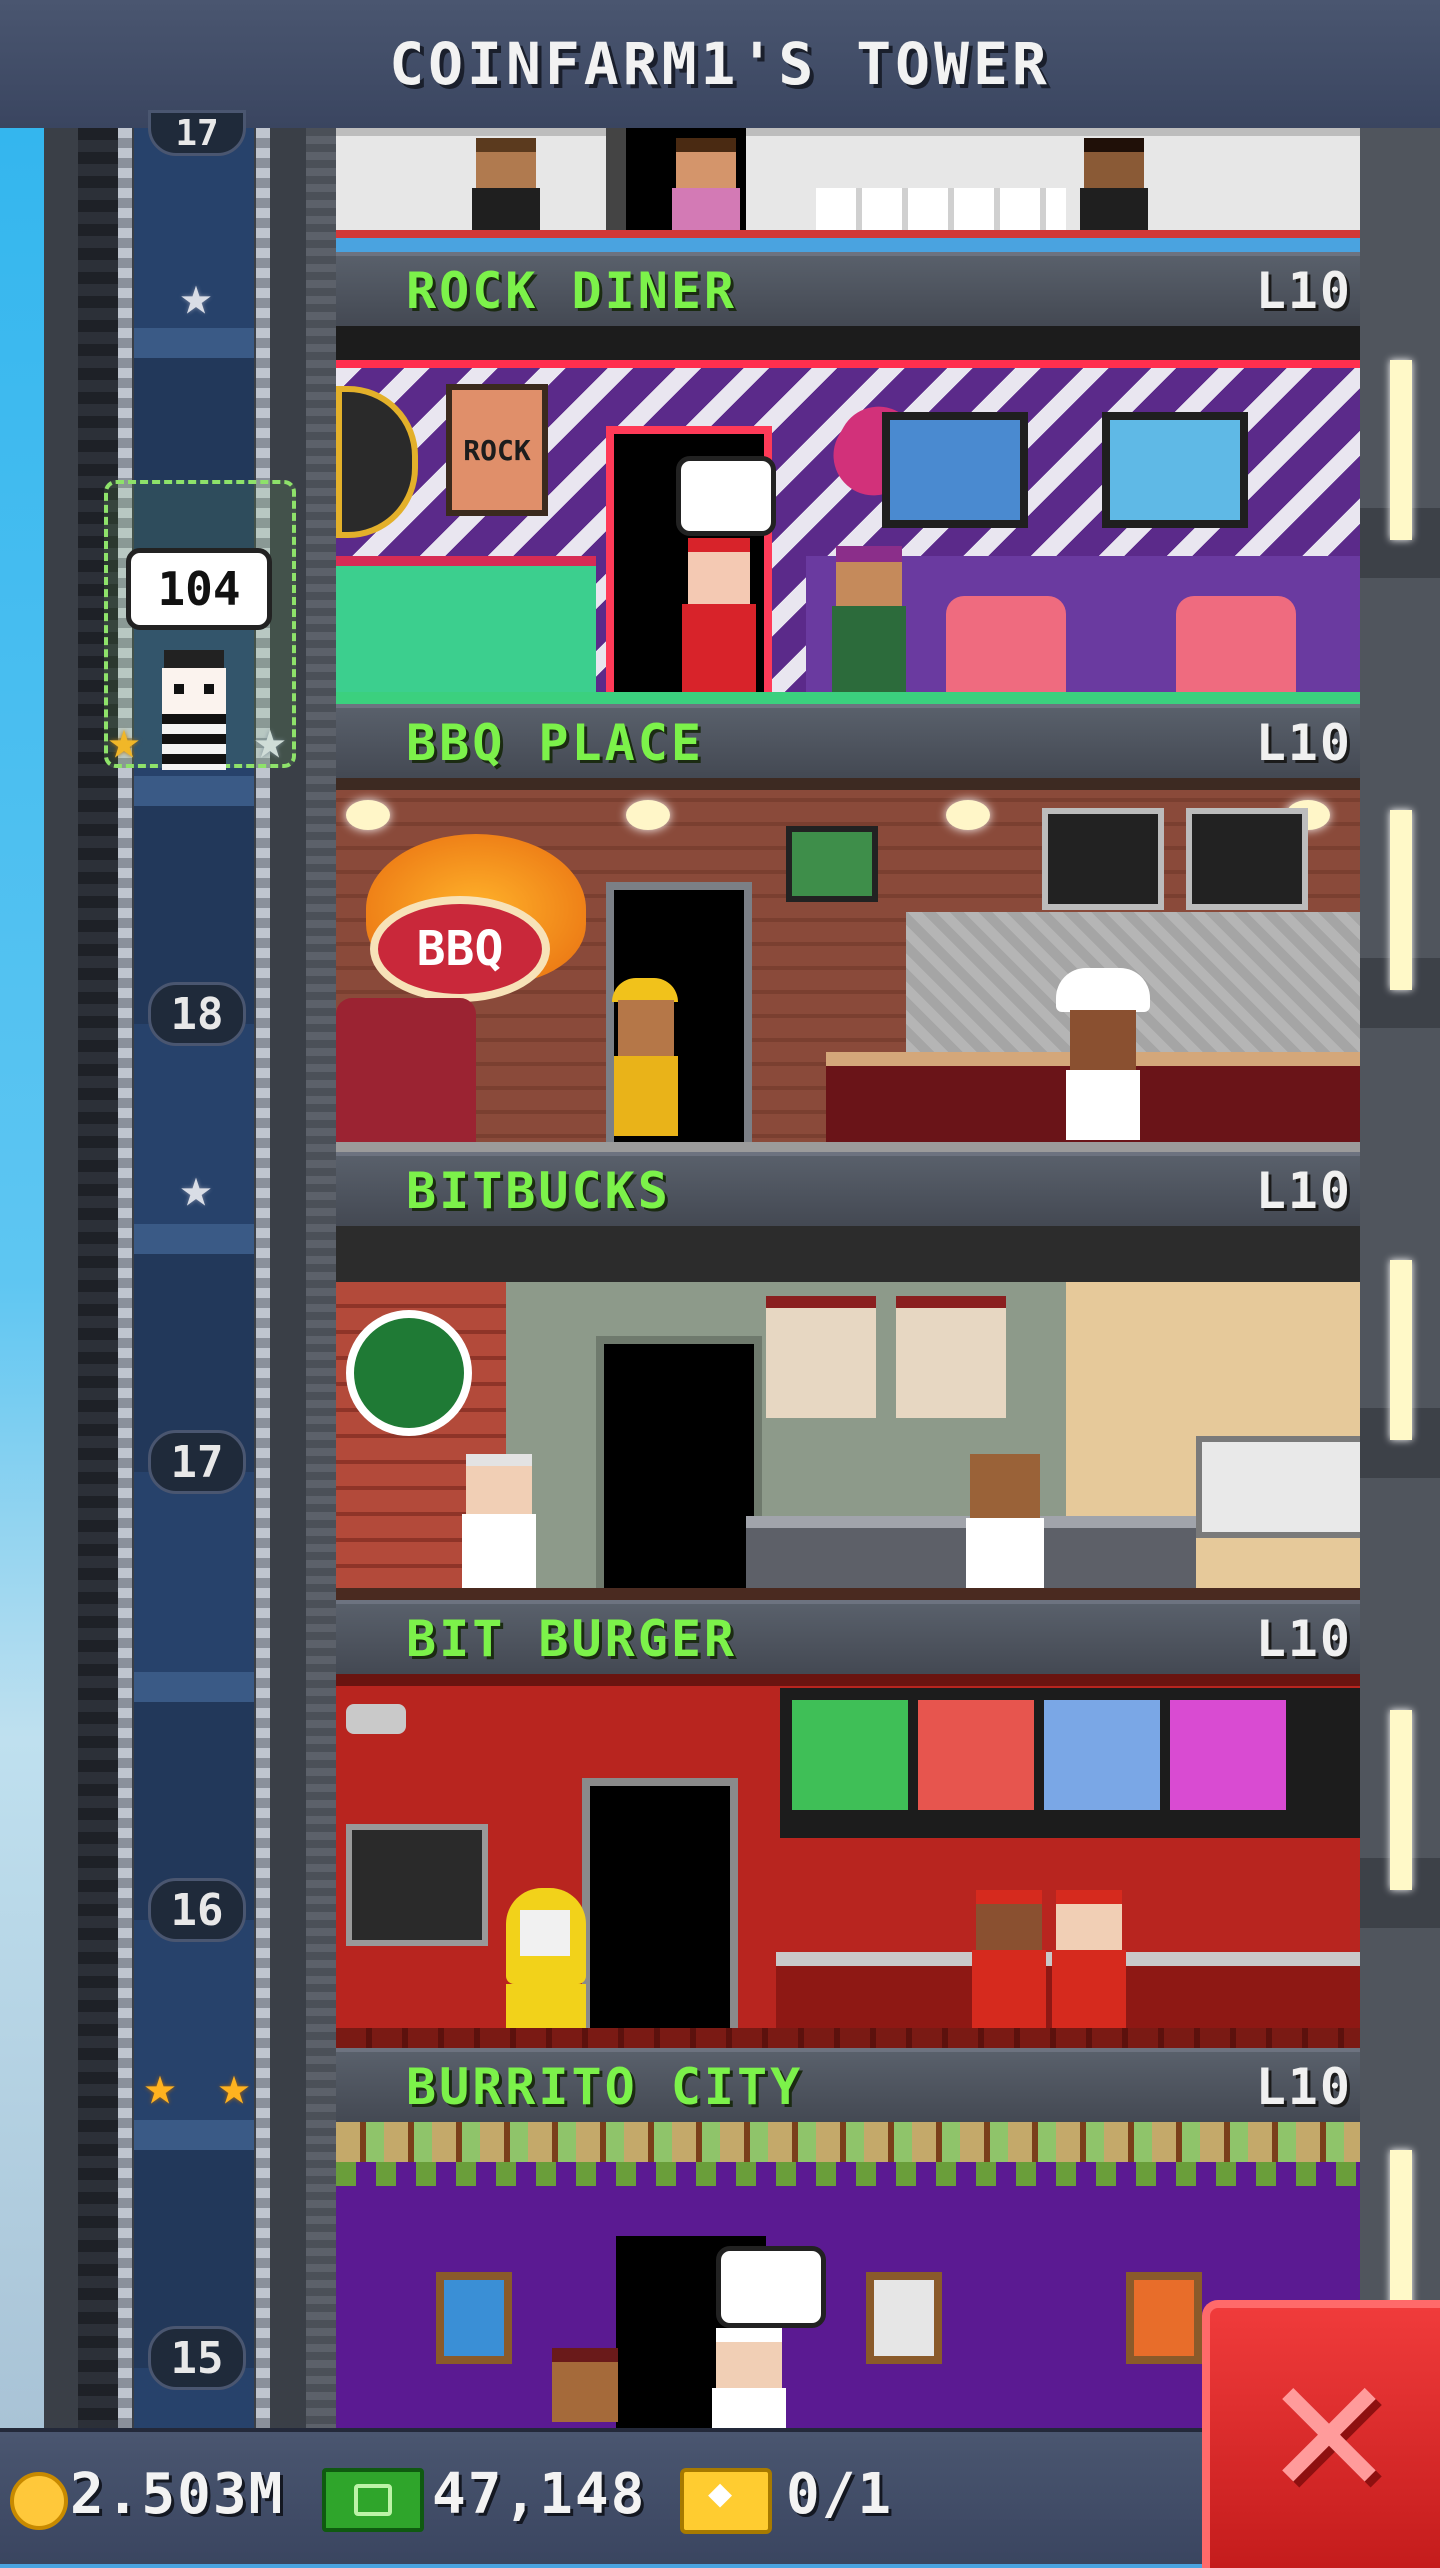  What do you see at coordinates (125, 1278) in the screenshot?
I see `elevator-cable-left` at bounding box center [125, 1278].